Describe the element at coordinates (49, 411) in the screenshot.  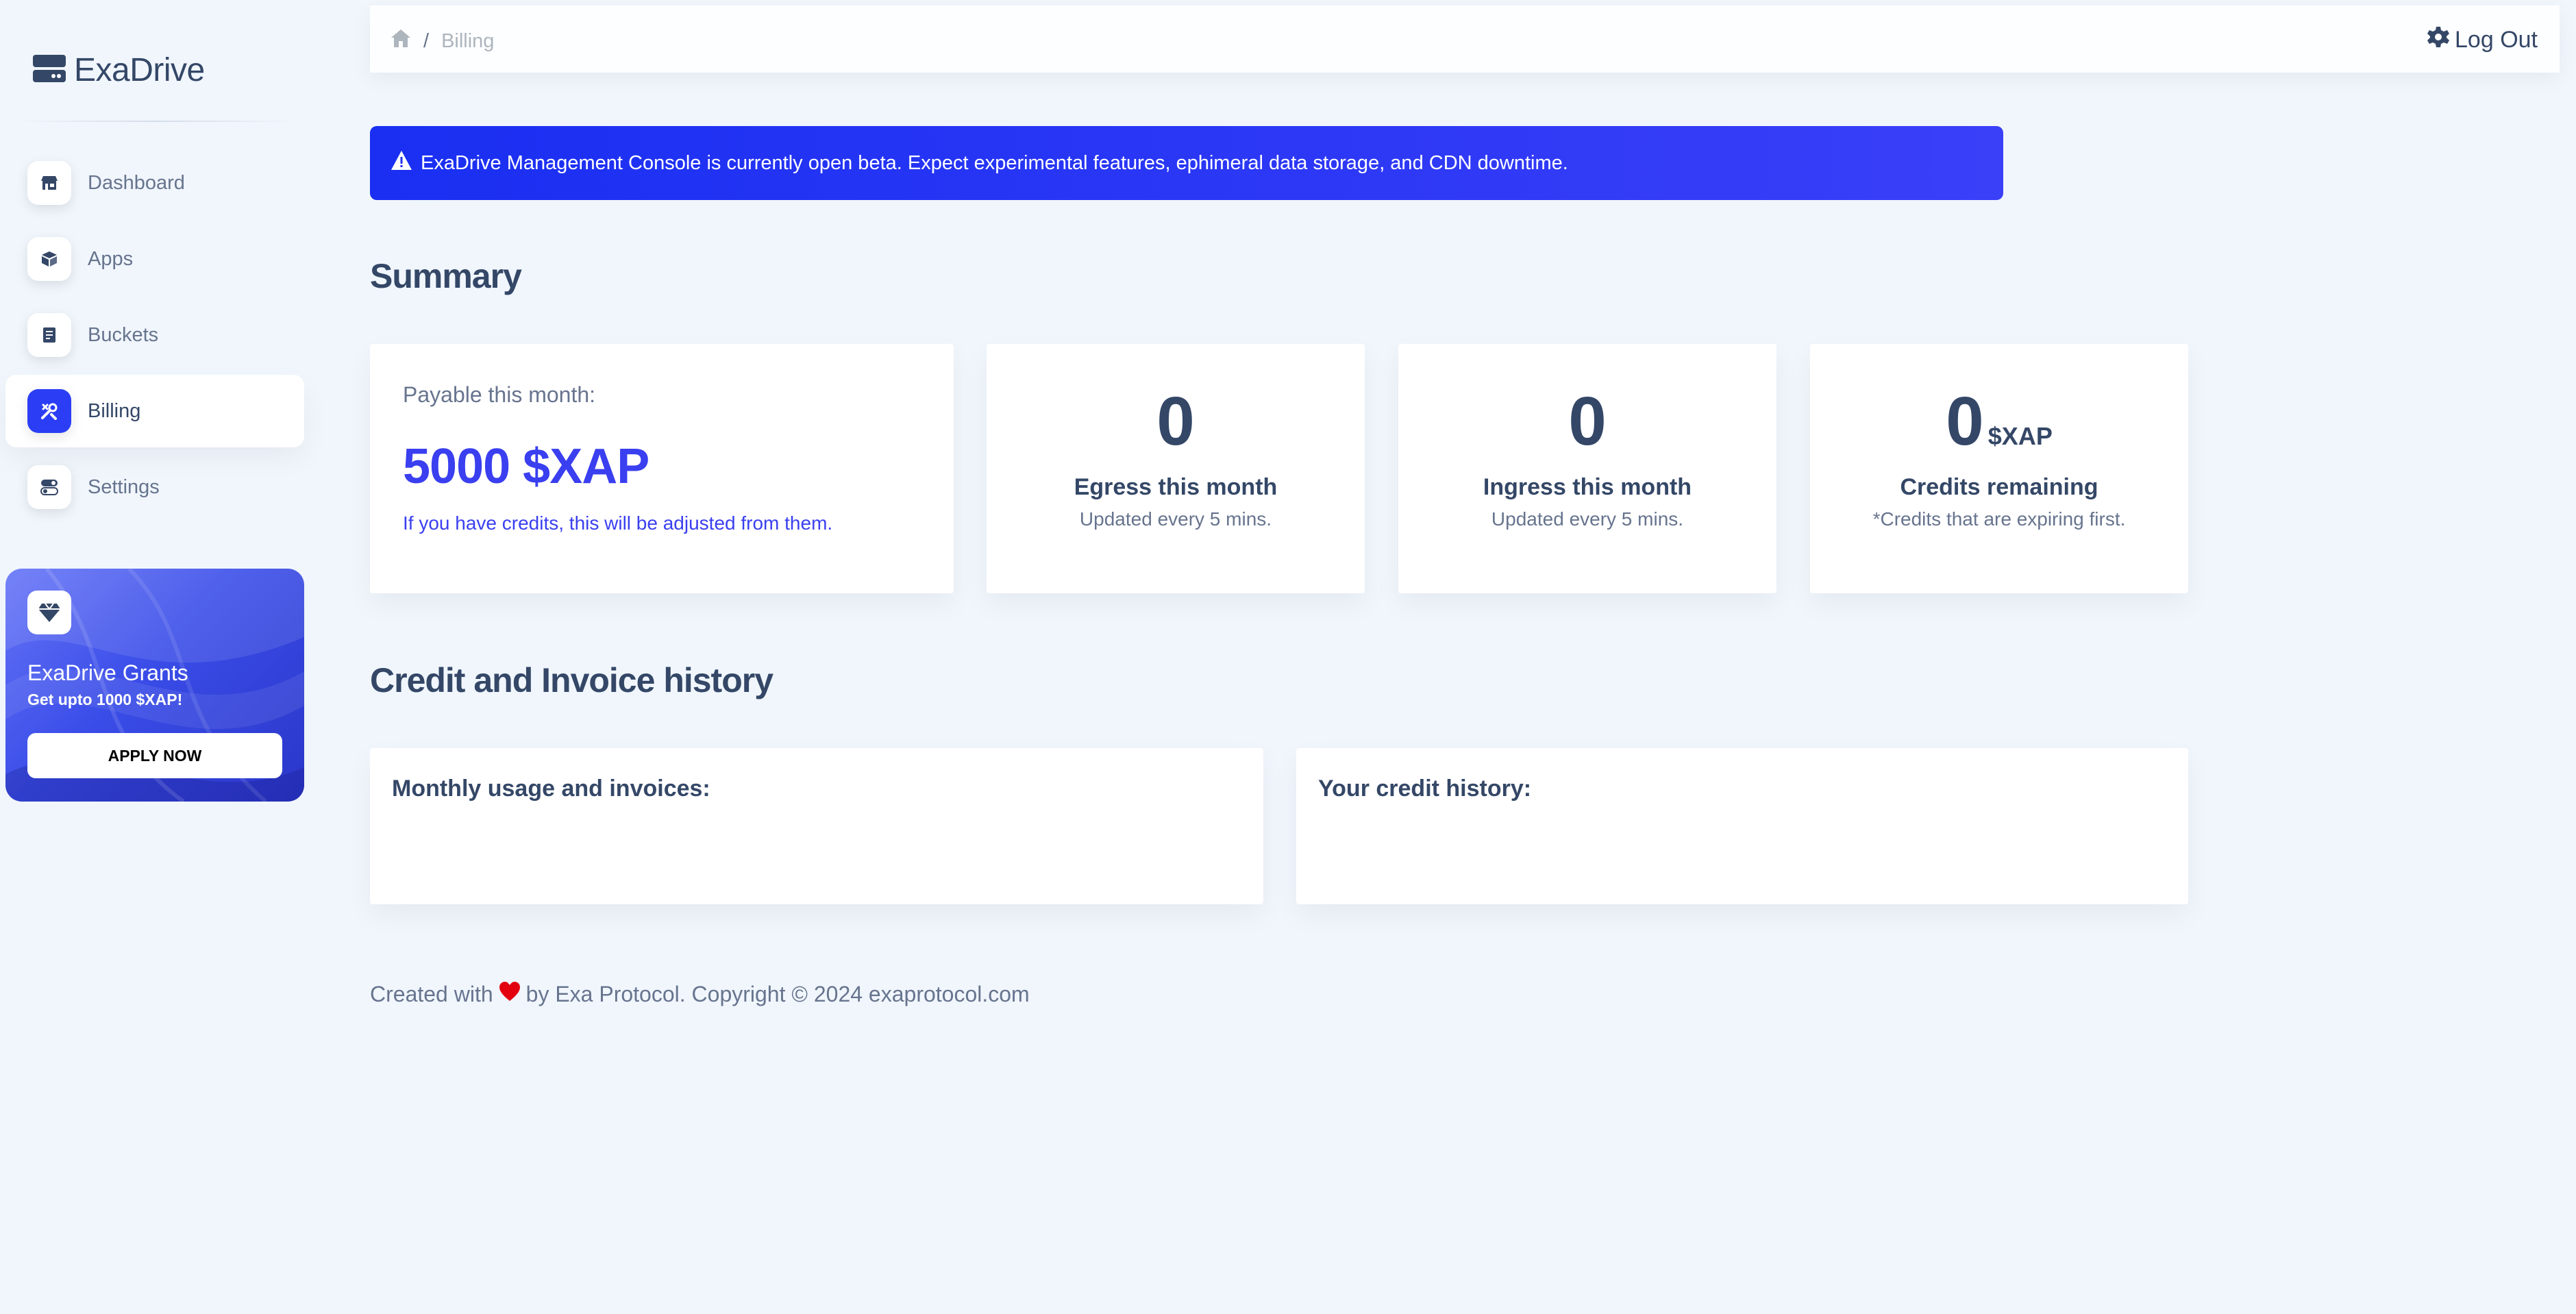
I see `tools-icon` at that location.